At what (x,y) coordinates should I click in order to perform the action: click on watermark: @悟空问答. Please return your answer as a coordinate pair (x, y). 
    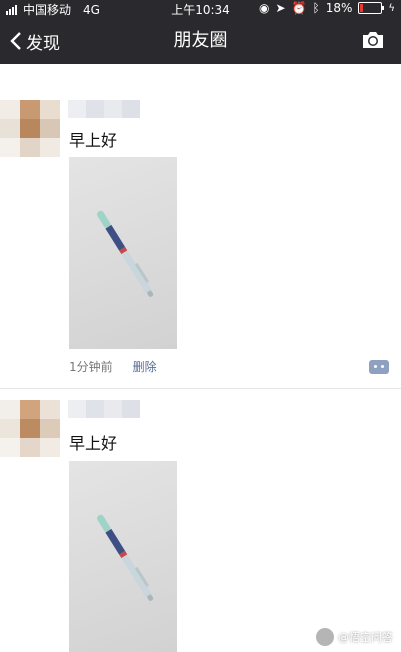
    Looking at the image, I should click on (354, 637).